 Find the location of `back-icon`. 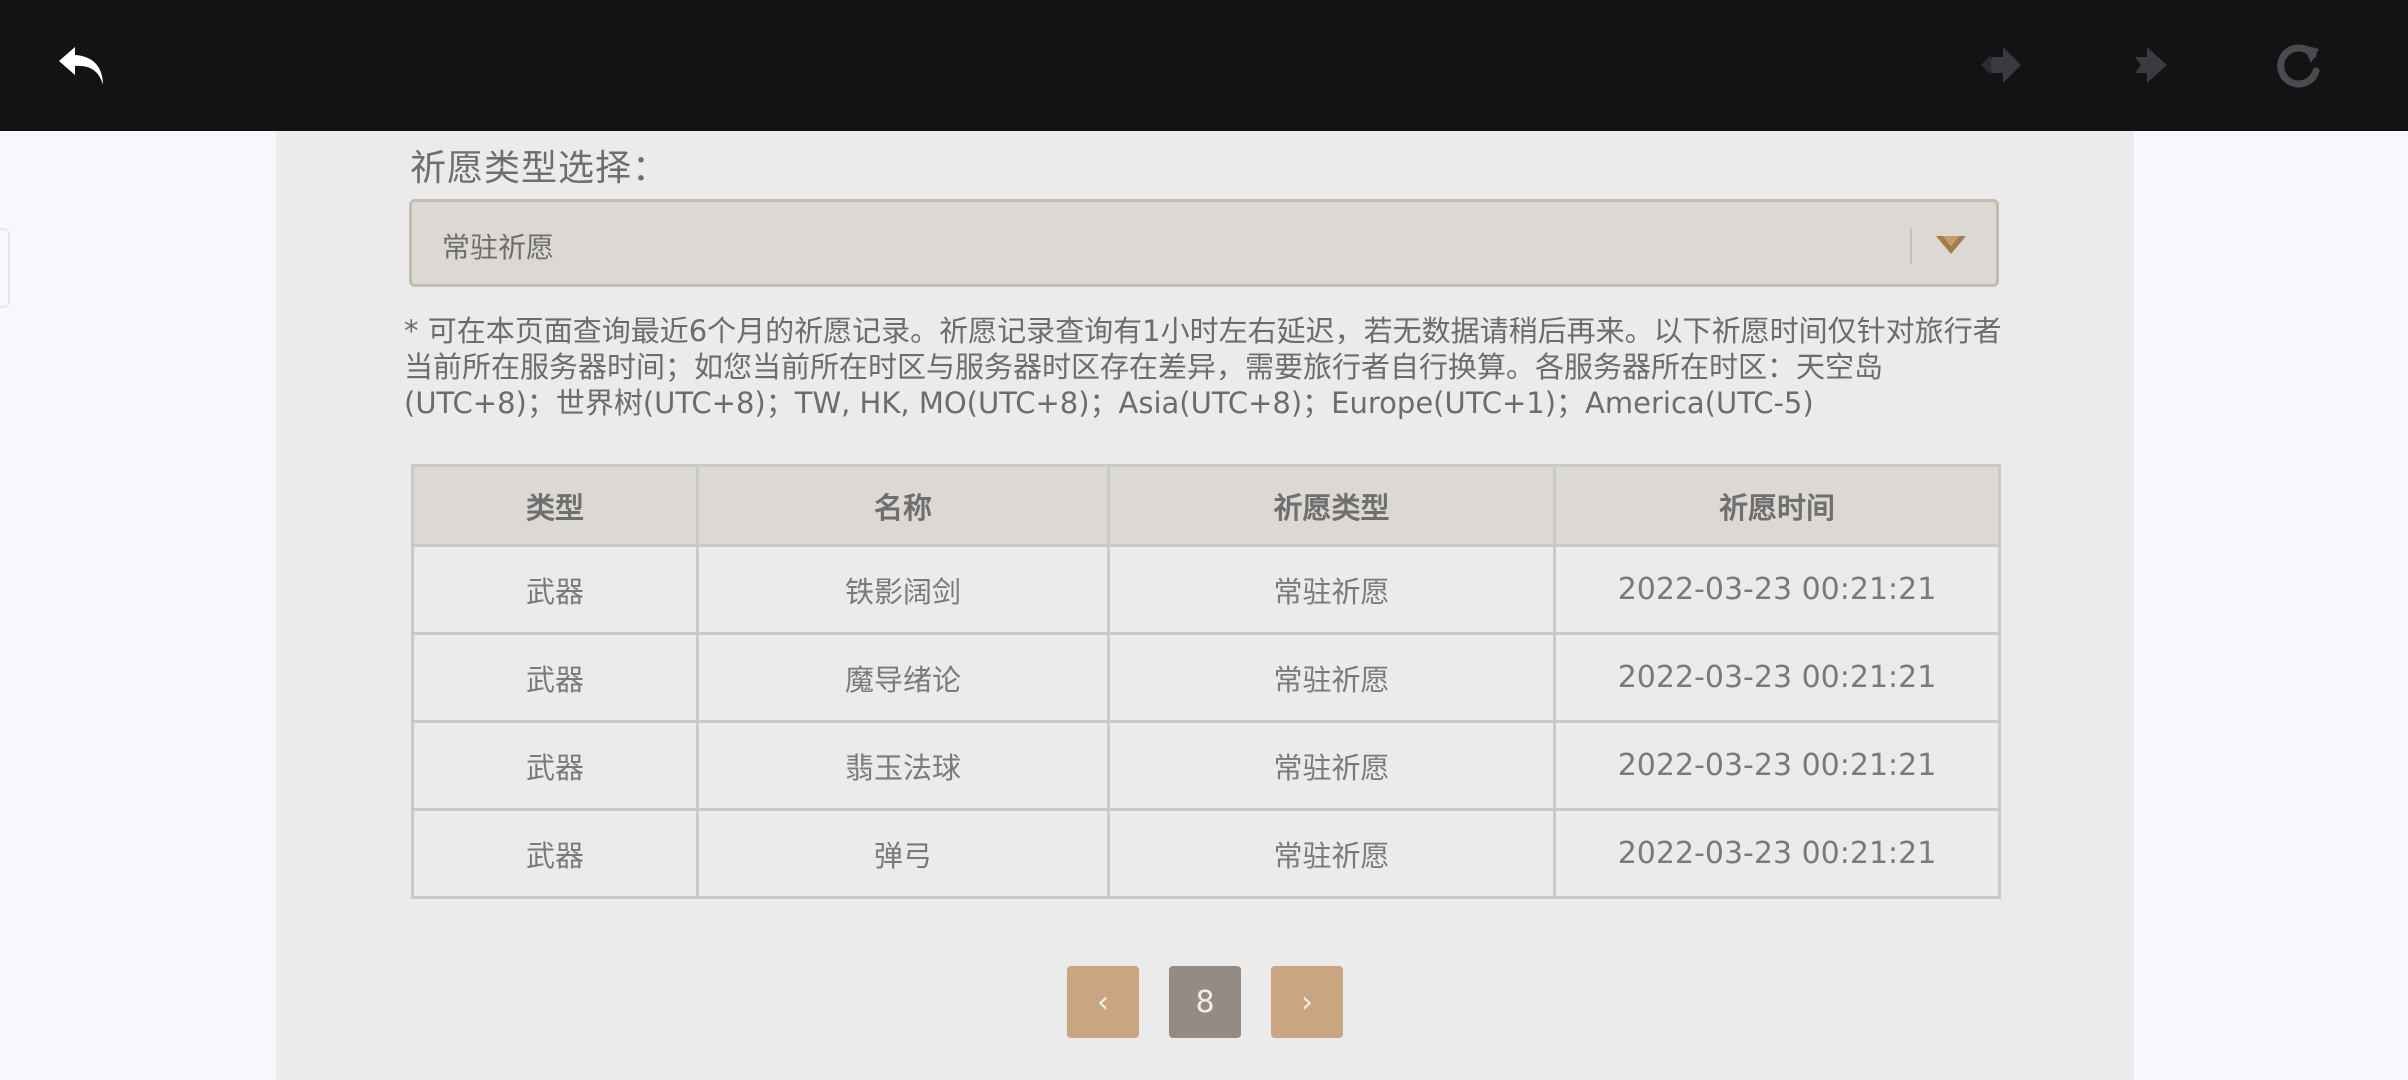

back-icon is located at coordinates (82, 66).